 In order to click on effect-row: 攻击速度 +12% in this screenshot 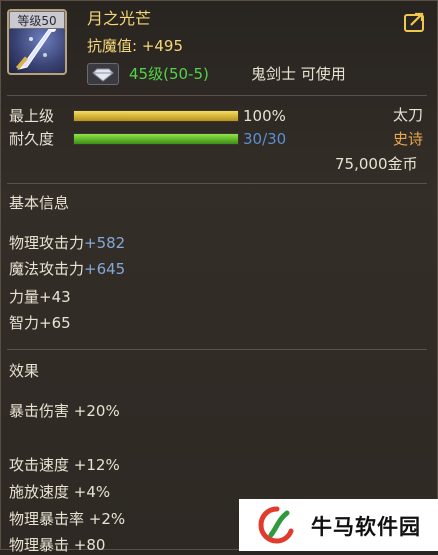, I will do `click(64, 465)`.